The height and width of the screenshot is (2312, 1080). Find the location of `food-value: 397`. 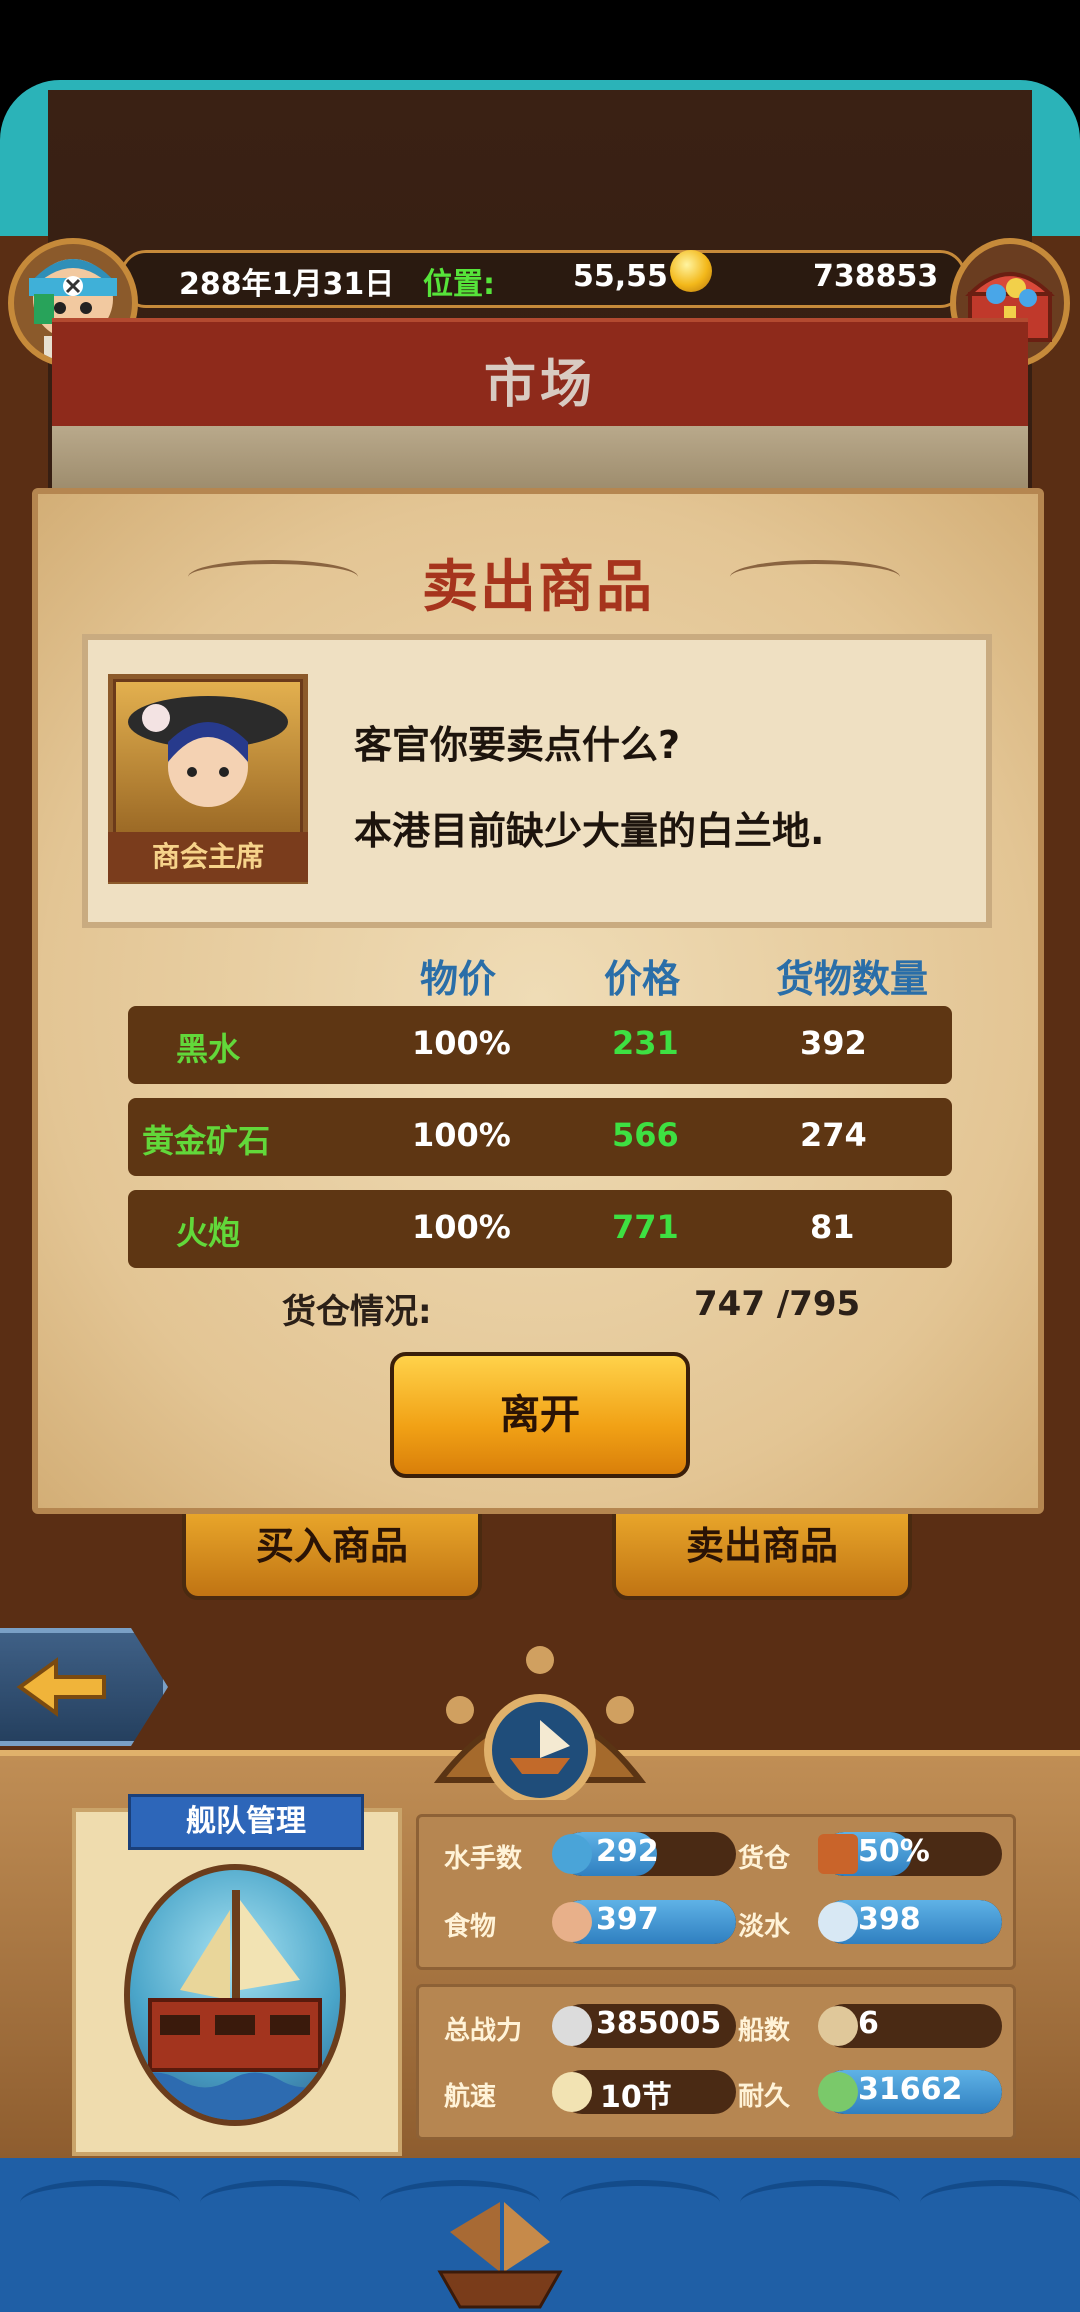

food-value: 397 is located at coordinates (627, 1919).